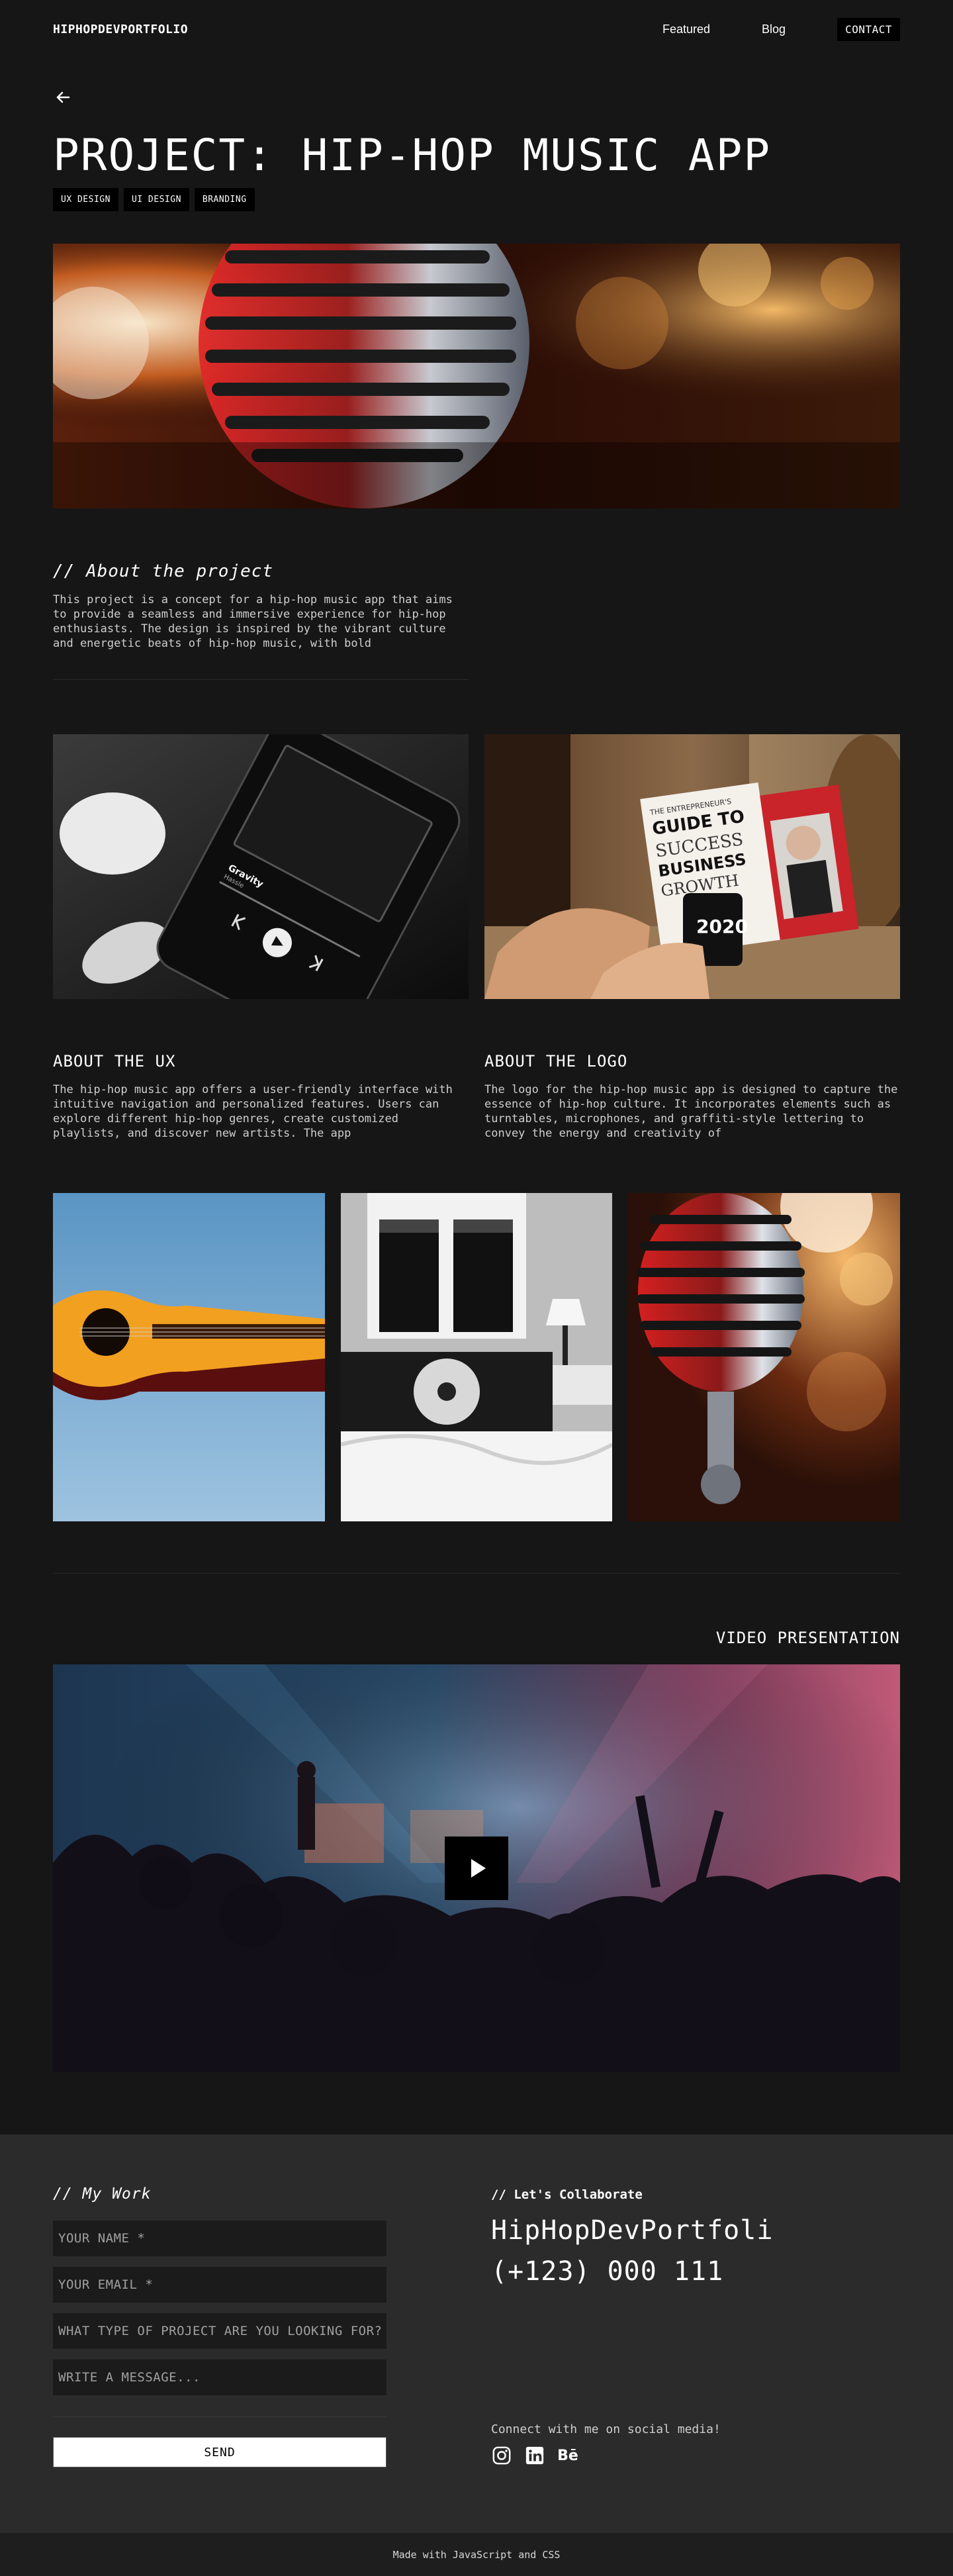 This screenshot has width=953, height=2576. I want to click on microphone-close-up-image, so click(764, 1357).